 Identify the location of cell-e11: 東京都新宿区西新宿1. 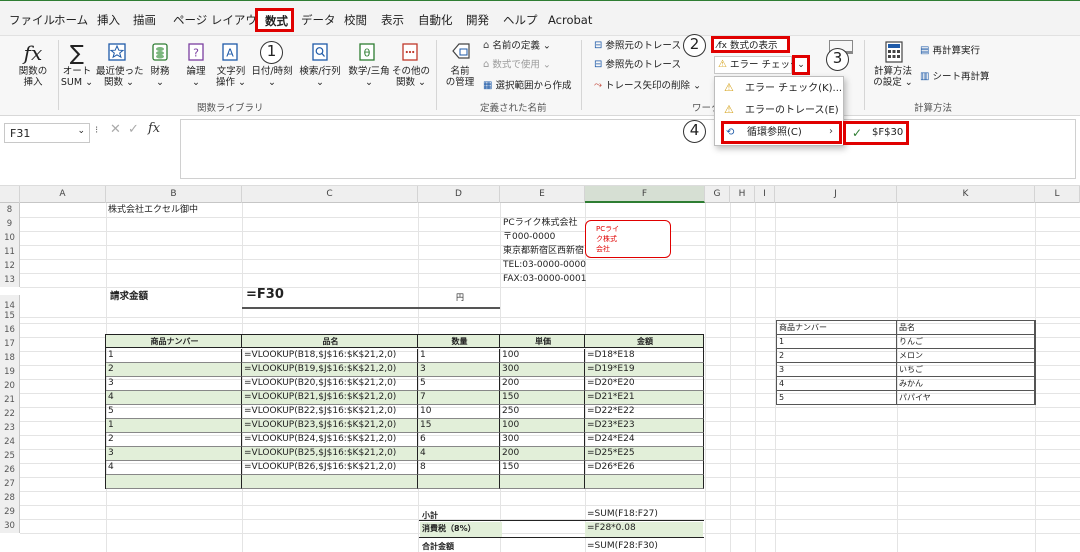
(543, 251).